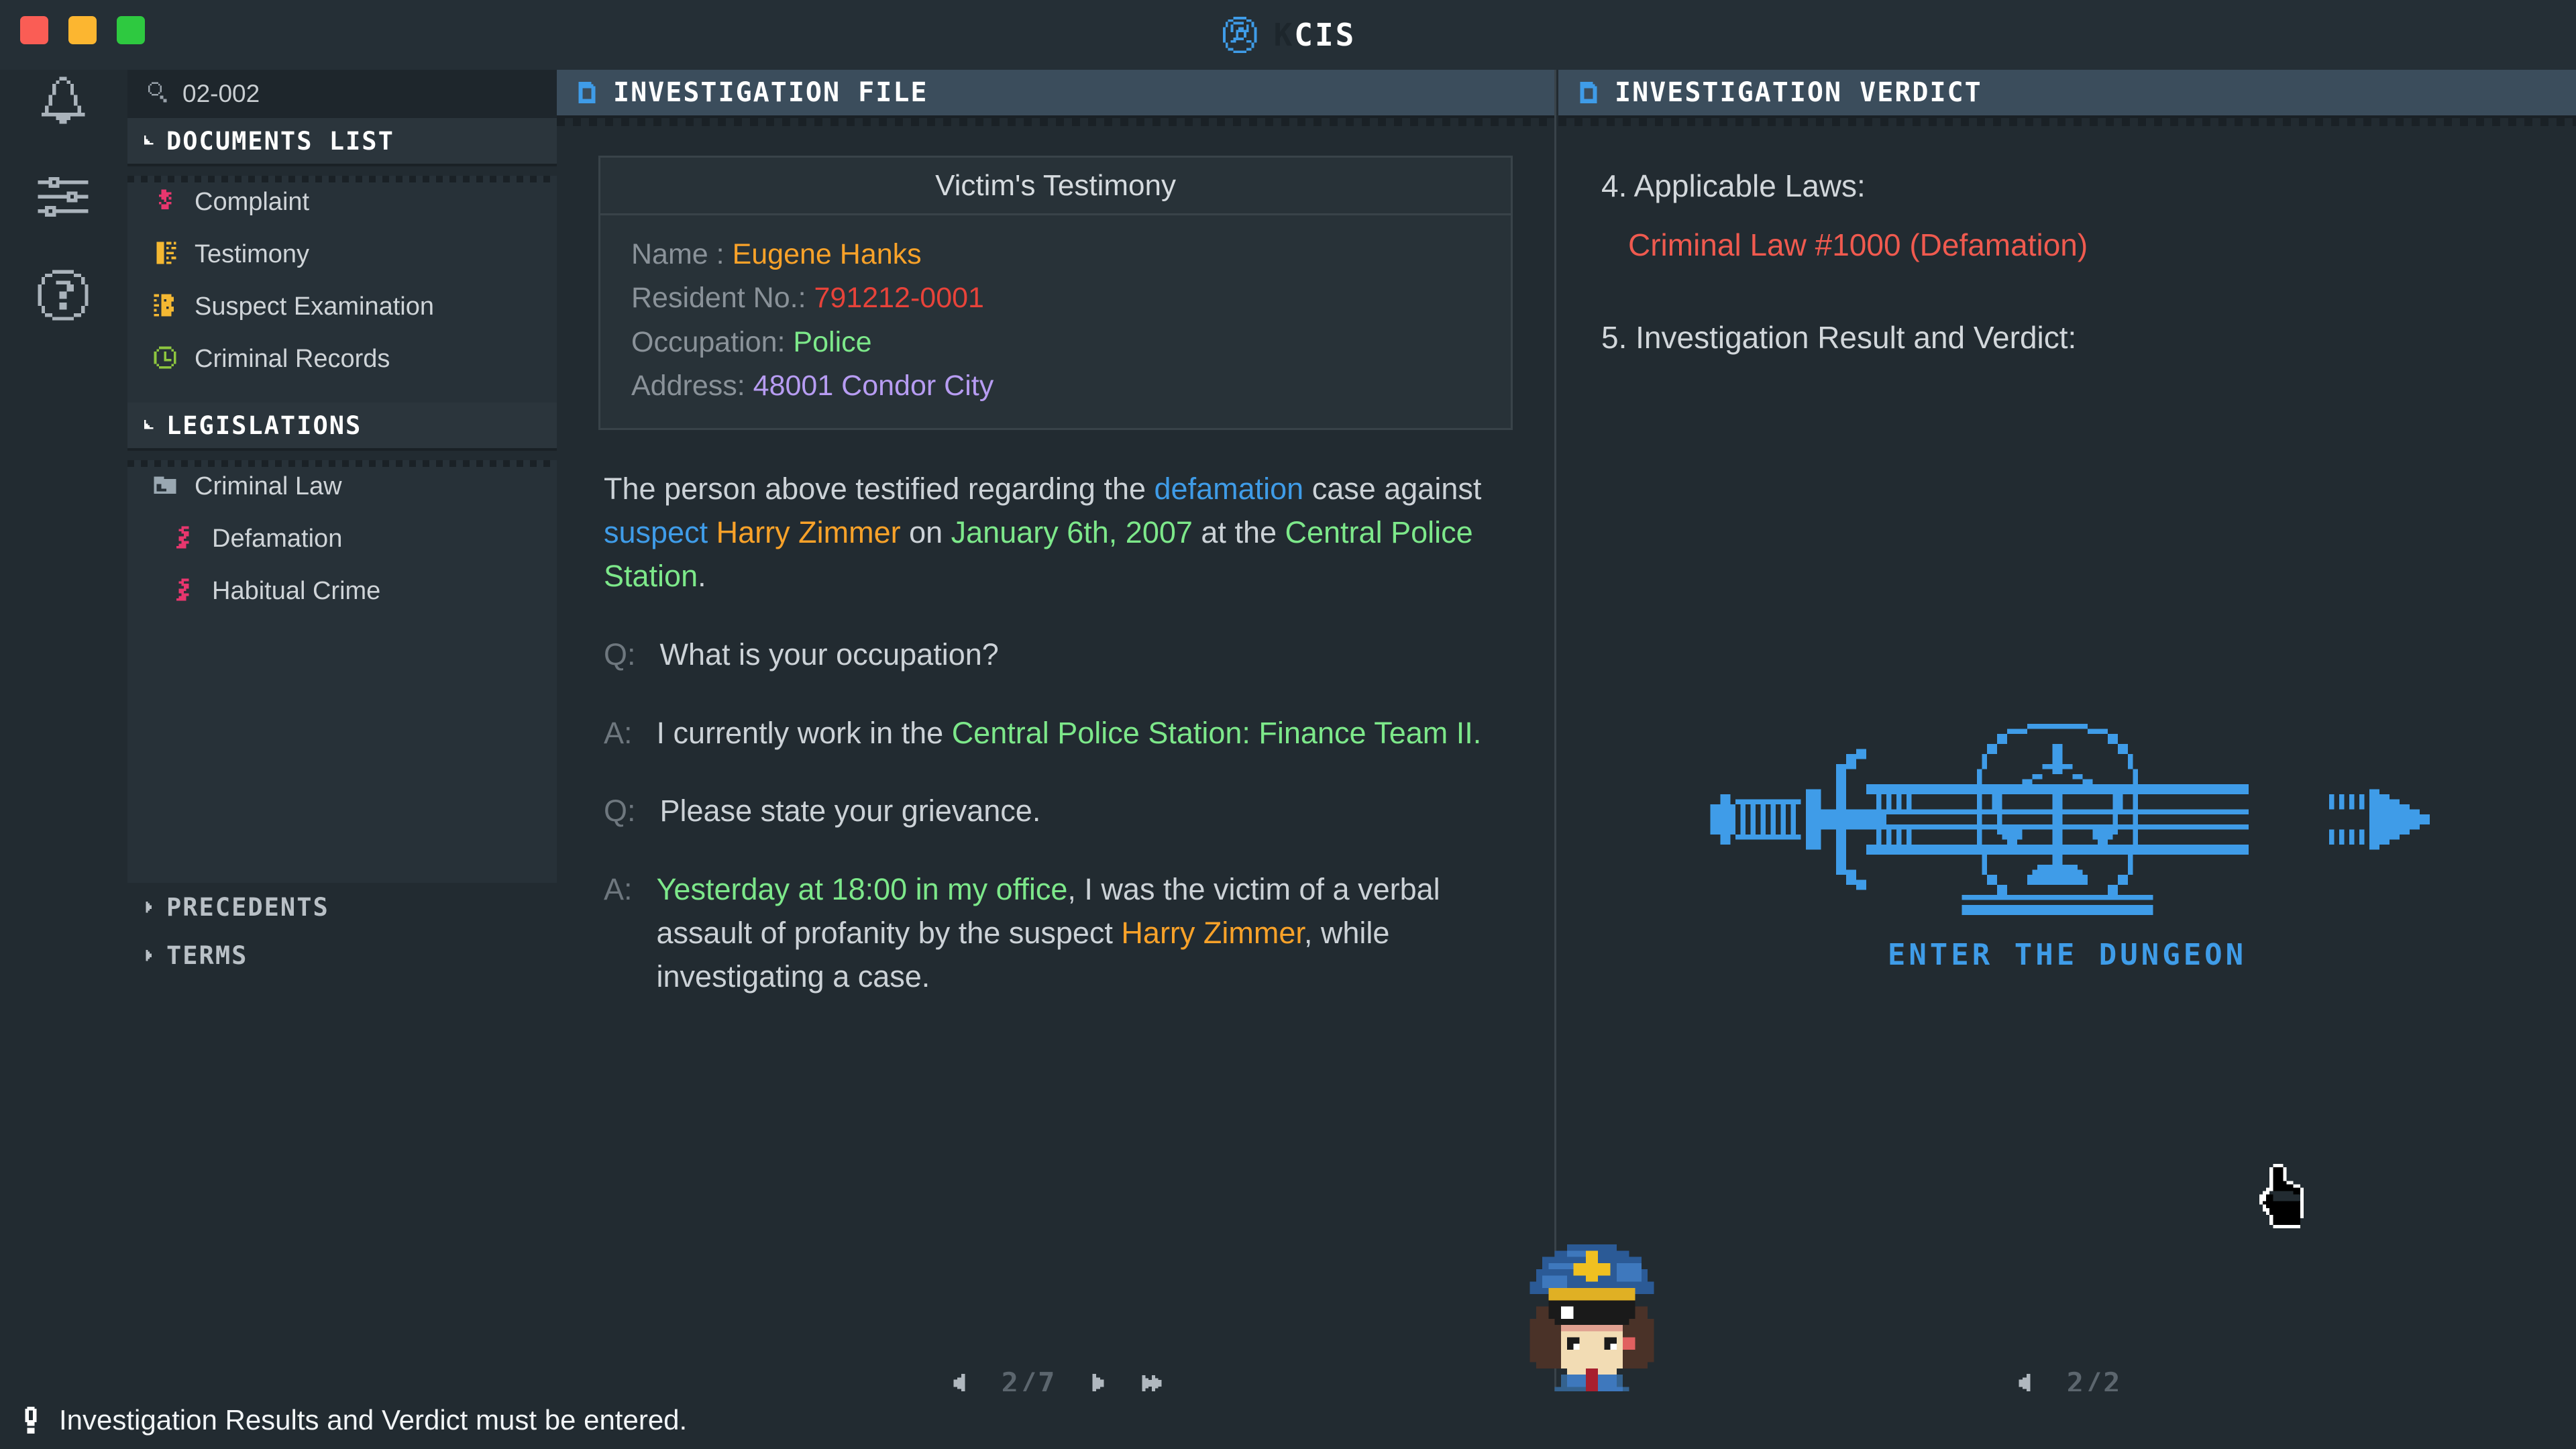  I want to click on field-value: Eugene Hanks, so click(827, 254).